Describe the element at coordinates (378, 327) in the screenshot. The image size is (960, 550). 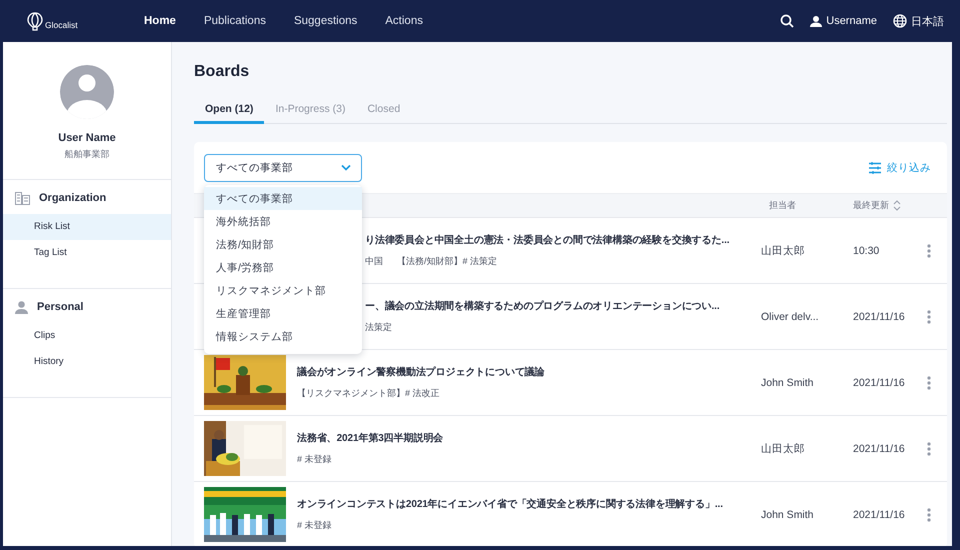
I see `tag-label: 法策定` at that location.